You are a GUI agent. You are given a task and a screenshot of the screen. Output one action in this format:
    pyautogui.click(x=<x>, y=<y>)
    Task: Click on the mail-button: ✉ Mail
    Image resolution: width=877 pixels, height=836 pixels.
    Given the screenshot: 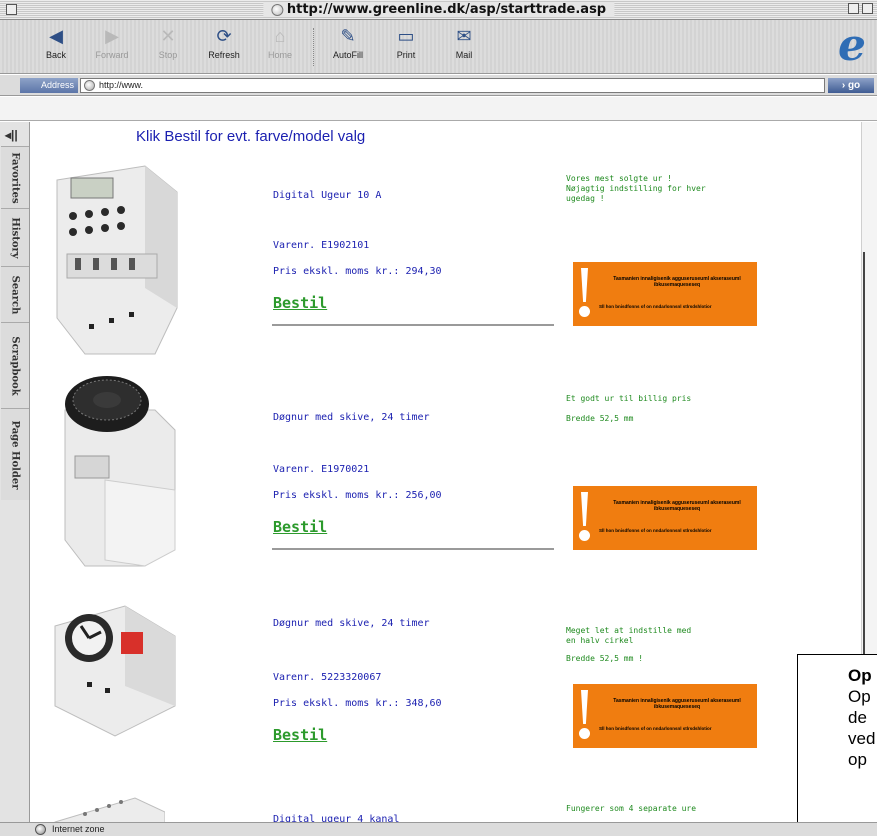 What is the action you would take?
    pyautogui.click(x=464, y=43)
    